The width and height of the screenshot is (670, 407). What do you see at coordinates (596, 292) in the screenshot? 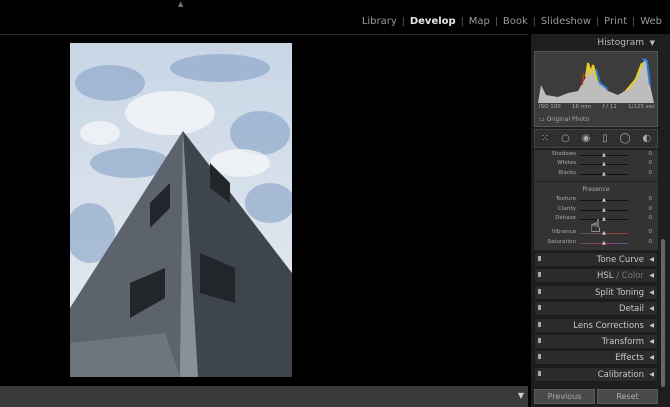
I see `panel-split-toning: Split Toning ◀` at bounding box center [596, 292].